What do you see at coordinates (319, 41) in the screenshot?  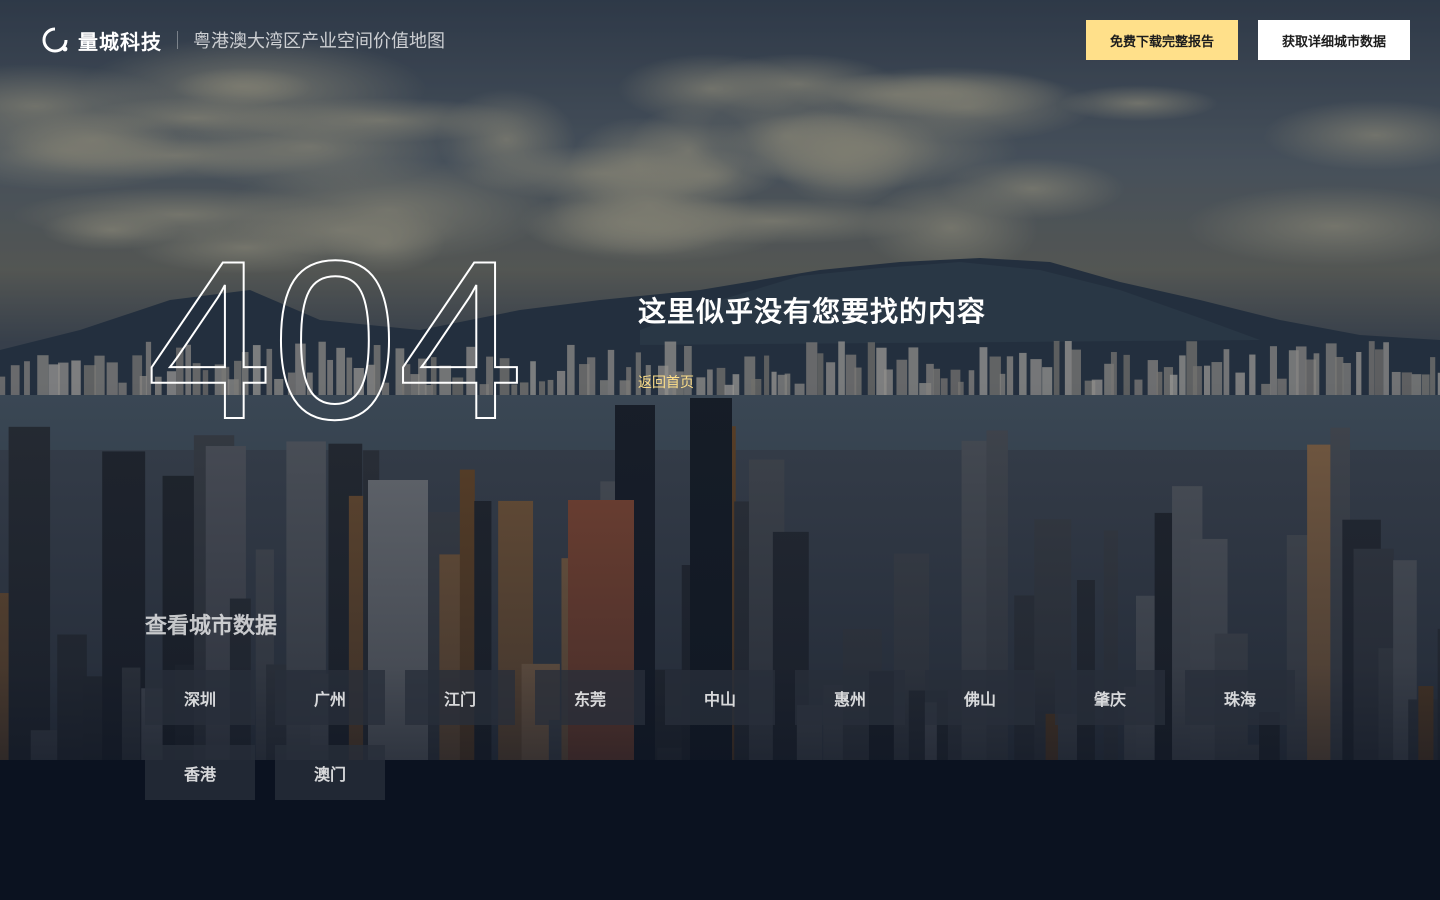 I see `site-subtitle: 粤港澳大湾区产业空间价值地图` at bounding box center [319, 41].